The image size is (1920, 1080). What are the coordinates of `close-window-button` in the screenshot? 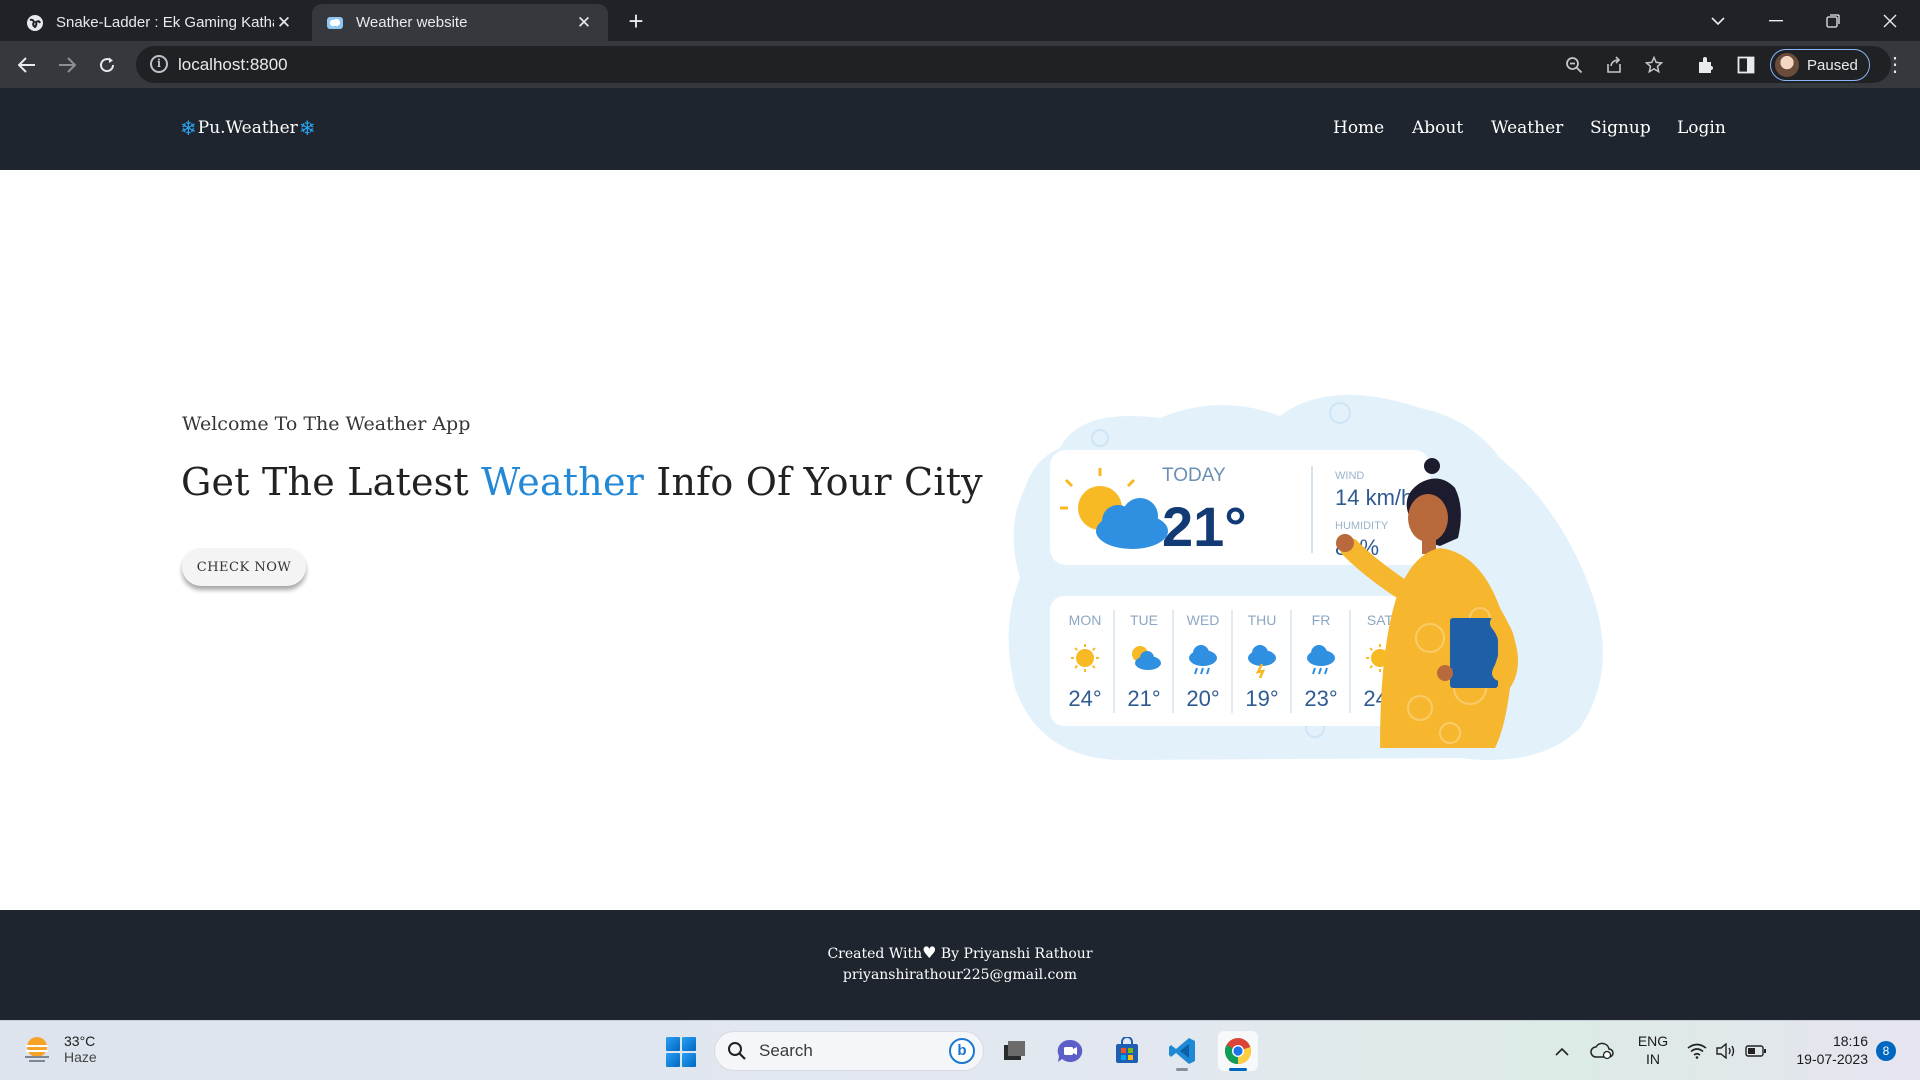 It's located at (1890, 20).